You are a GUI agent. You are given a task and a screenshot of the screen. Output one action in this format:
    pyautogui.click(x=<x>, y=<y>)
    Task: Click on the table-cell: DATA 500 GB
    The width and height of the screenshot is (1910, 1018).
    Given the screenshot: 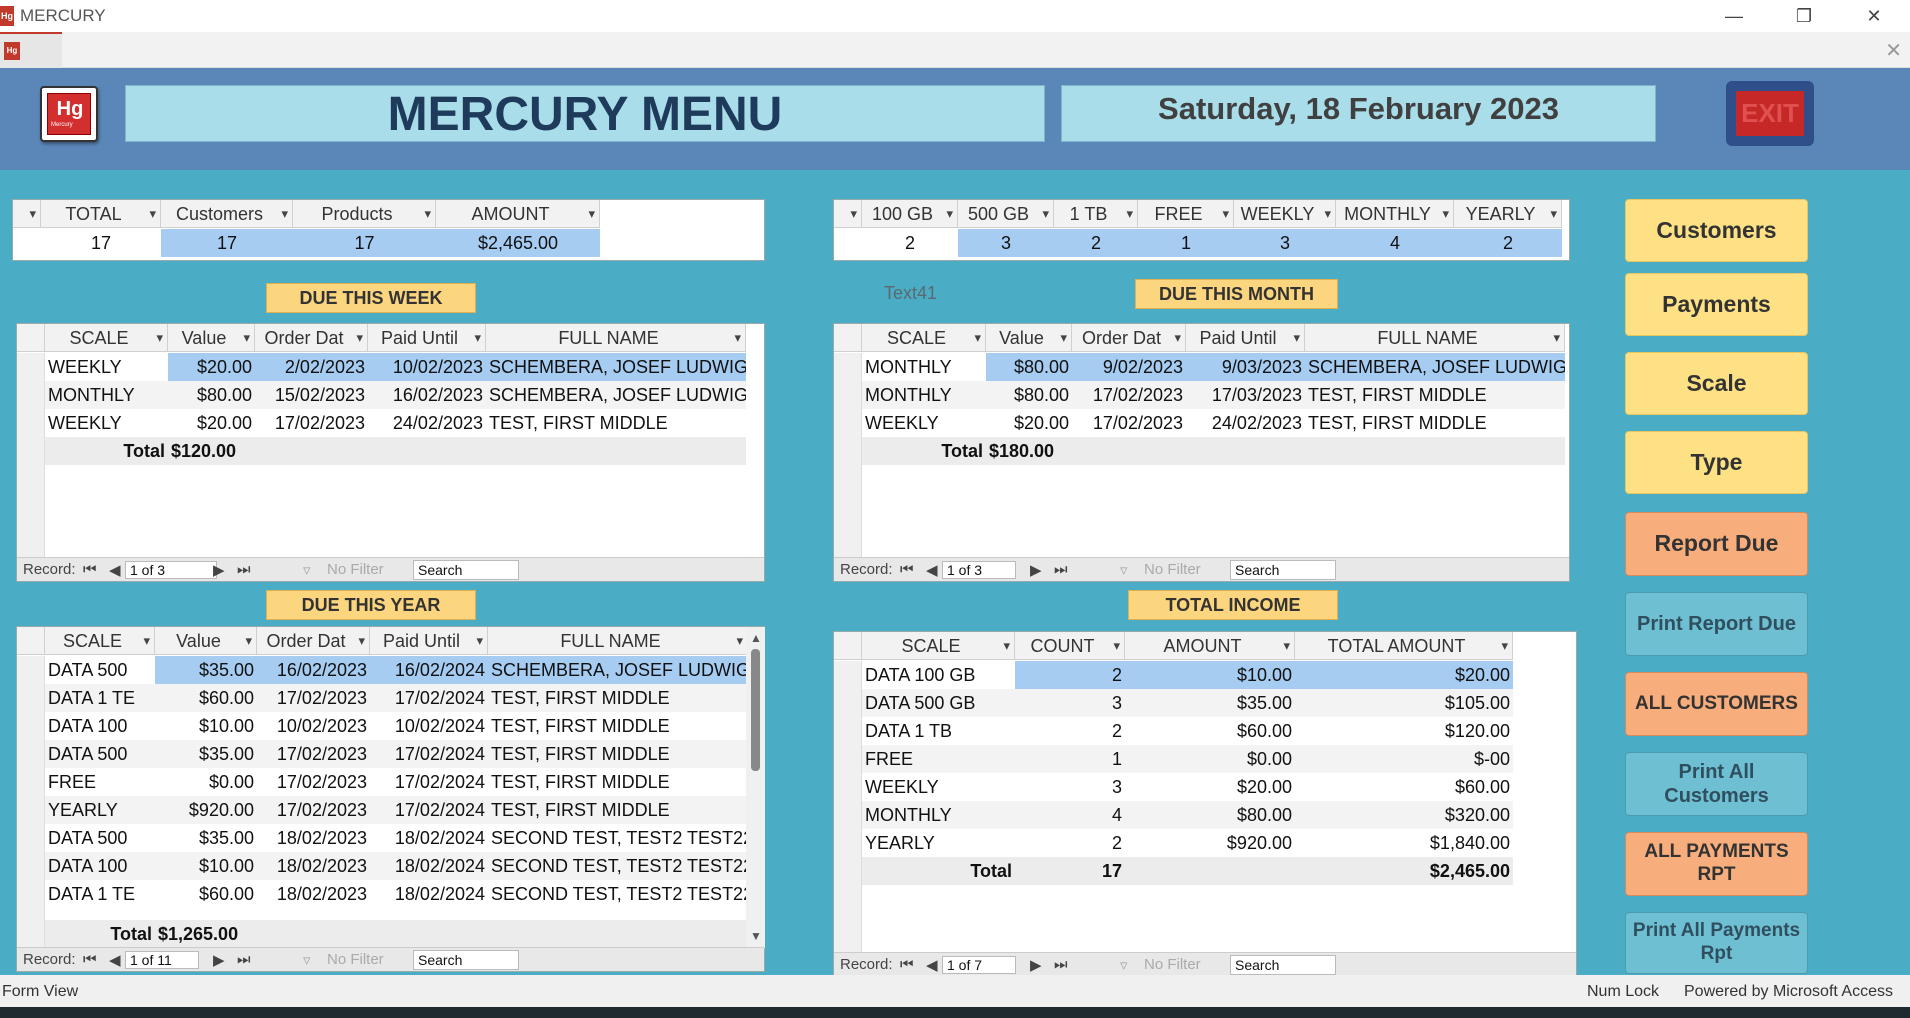 What is the action you would take?
    pyautogui.click(x=938, y=703)
    